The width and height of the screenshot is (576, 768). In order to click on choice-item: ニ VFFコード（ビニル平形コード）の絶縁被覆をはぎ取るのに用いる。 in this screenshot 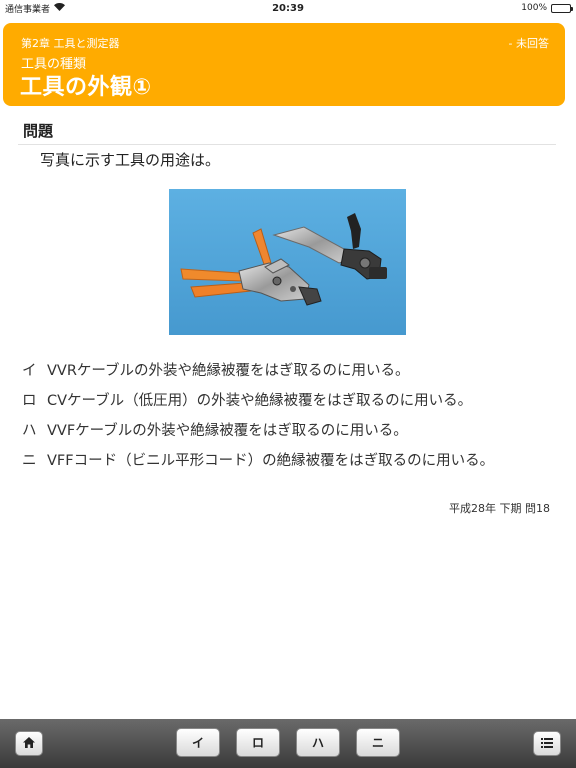, I will do `click(292, 459)`.